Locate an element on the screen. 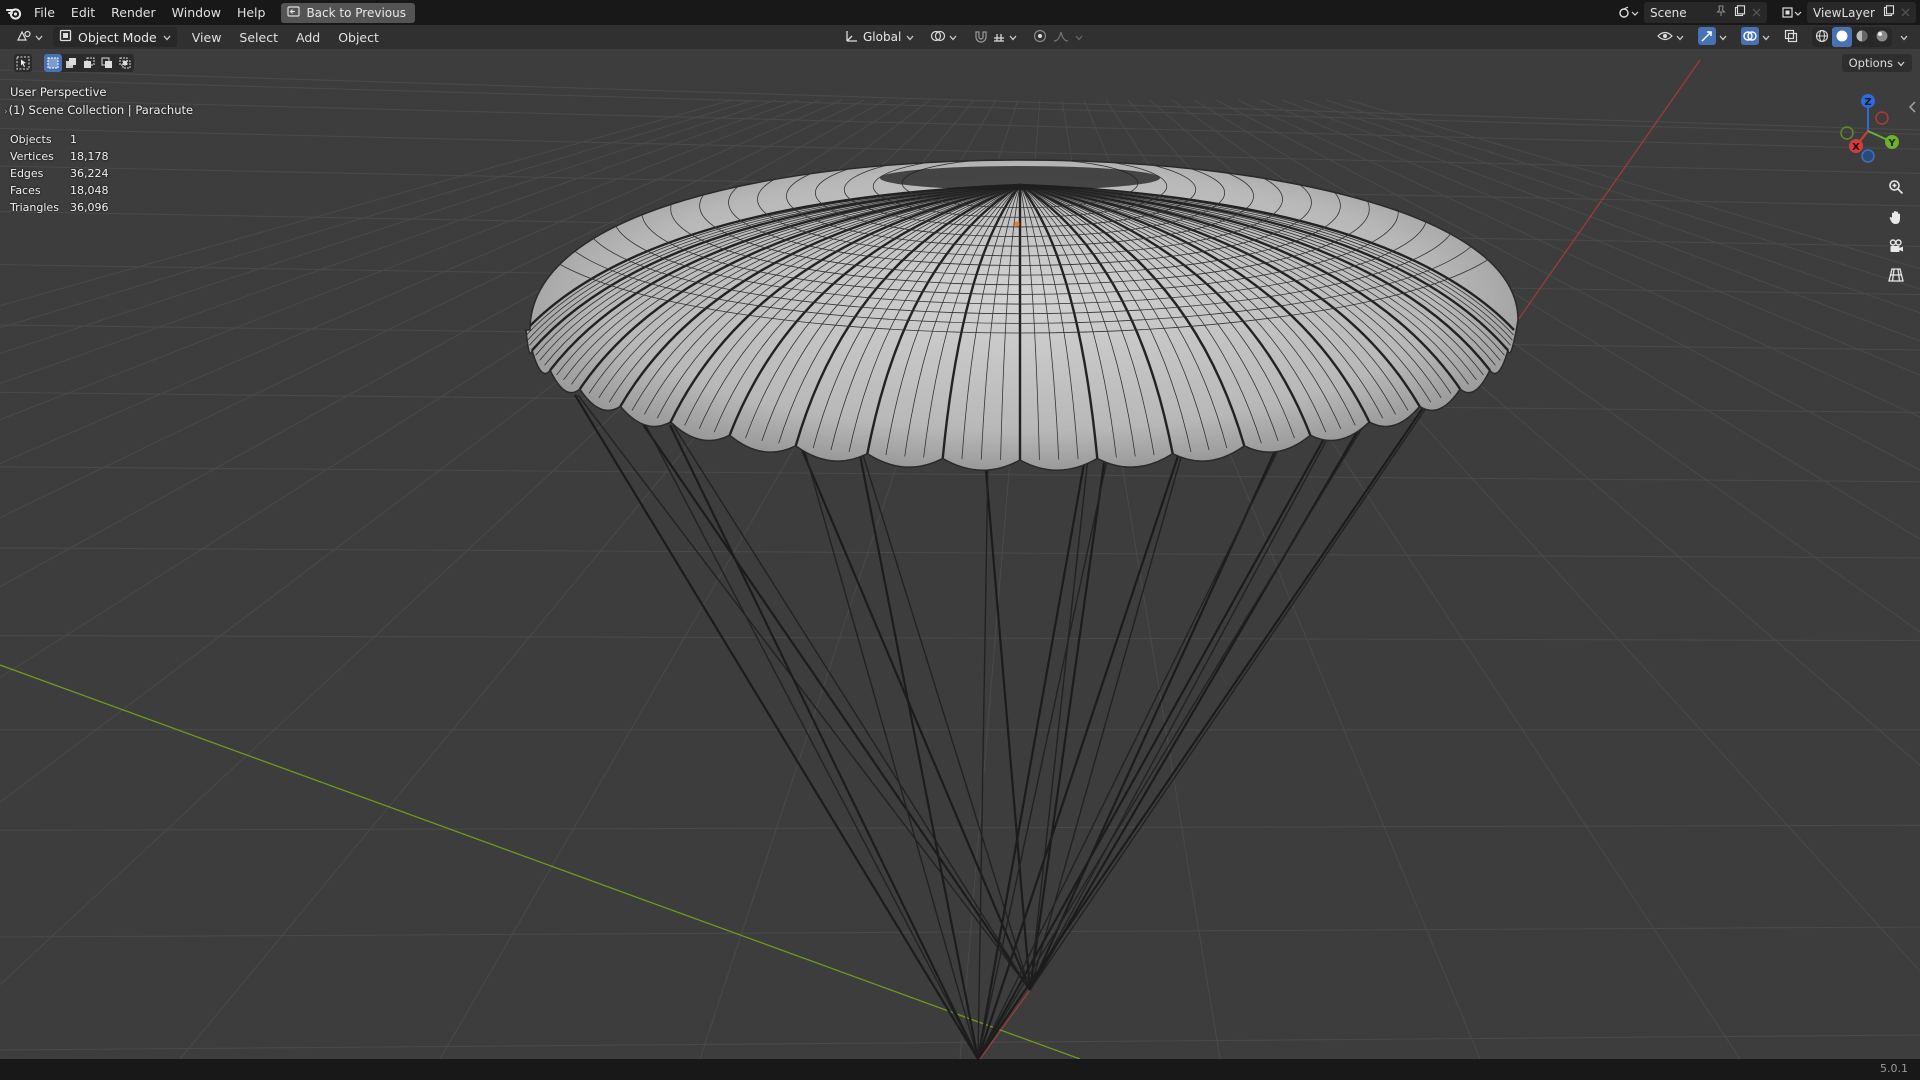 Image resolution: width=1920 pixels, height=1080 pixels. magnet-icon is located at coordinates (981, 37).